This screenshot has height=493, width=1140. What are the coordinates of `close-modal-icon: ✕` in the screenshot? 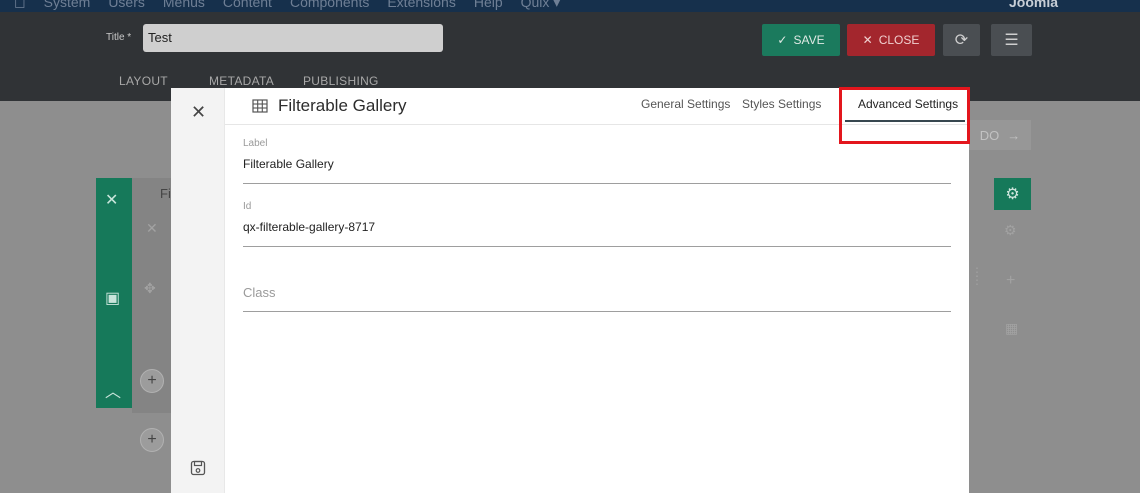 It's located at (198, 112).